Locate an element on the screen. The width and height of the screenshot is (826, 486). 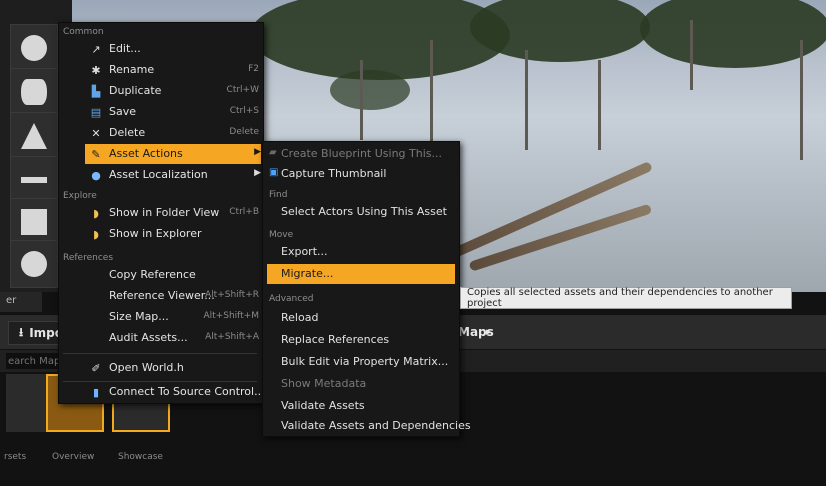
chevron-right-icon: ▸ is located at coordinates (489, 331).